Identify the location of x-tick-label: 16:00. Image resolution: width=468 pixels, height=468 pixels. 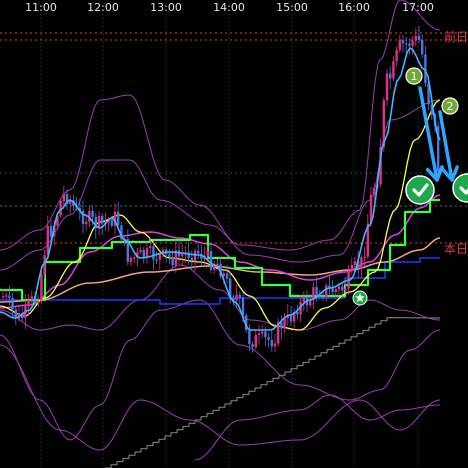
(354, 7).